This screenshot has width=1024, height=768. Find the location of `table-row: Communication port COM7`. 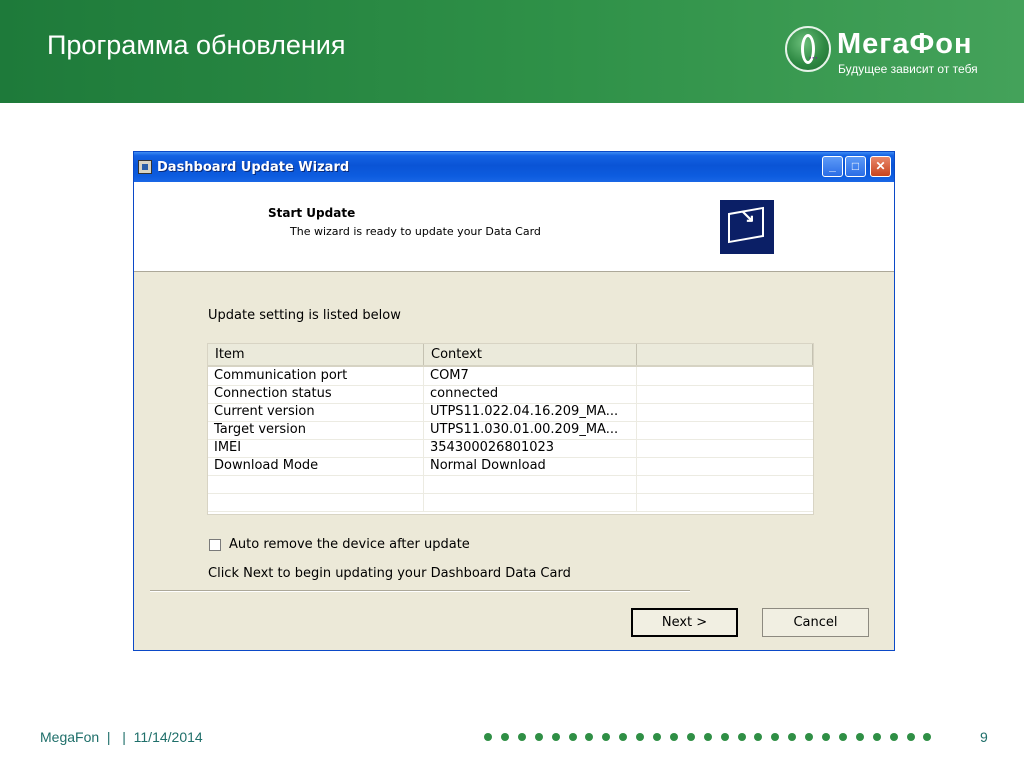

table-row: Communication port COM7 is located at coordinates (510, 376).